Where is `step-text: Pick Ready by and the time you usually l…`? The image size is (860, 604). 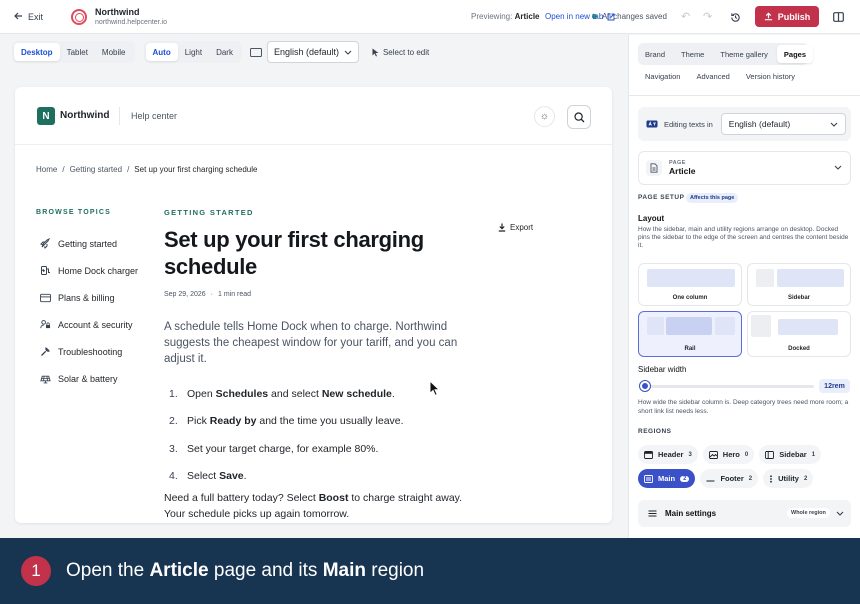
step-text: Pick Ready by and the time you usually l… is located at coordinates (295, 421).